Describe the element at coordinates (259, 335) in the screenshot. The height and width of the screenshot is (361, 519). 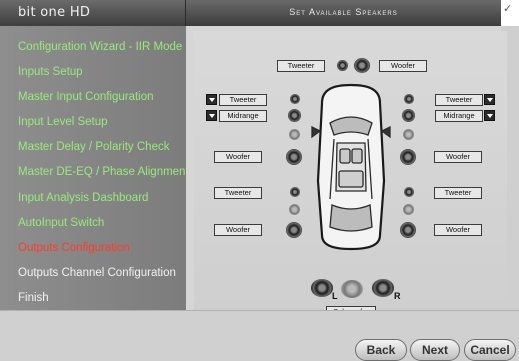
I see `wizard-footer: Back Next Cancel` at that location.